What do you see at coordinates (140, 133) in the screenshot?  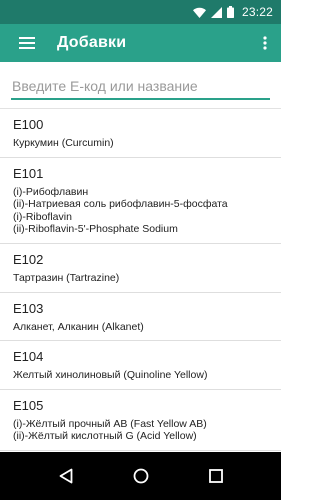 I see `list-item: E100 Куркумин (Curcumin)` at bounding box center [140, 133].